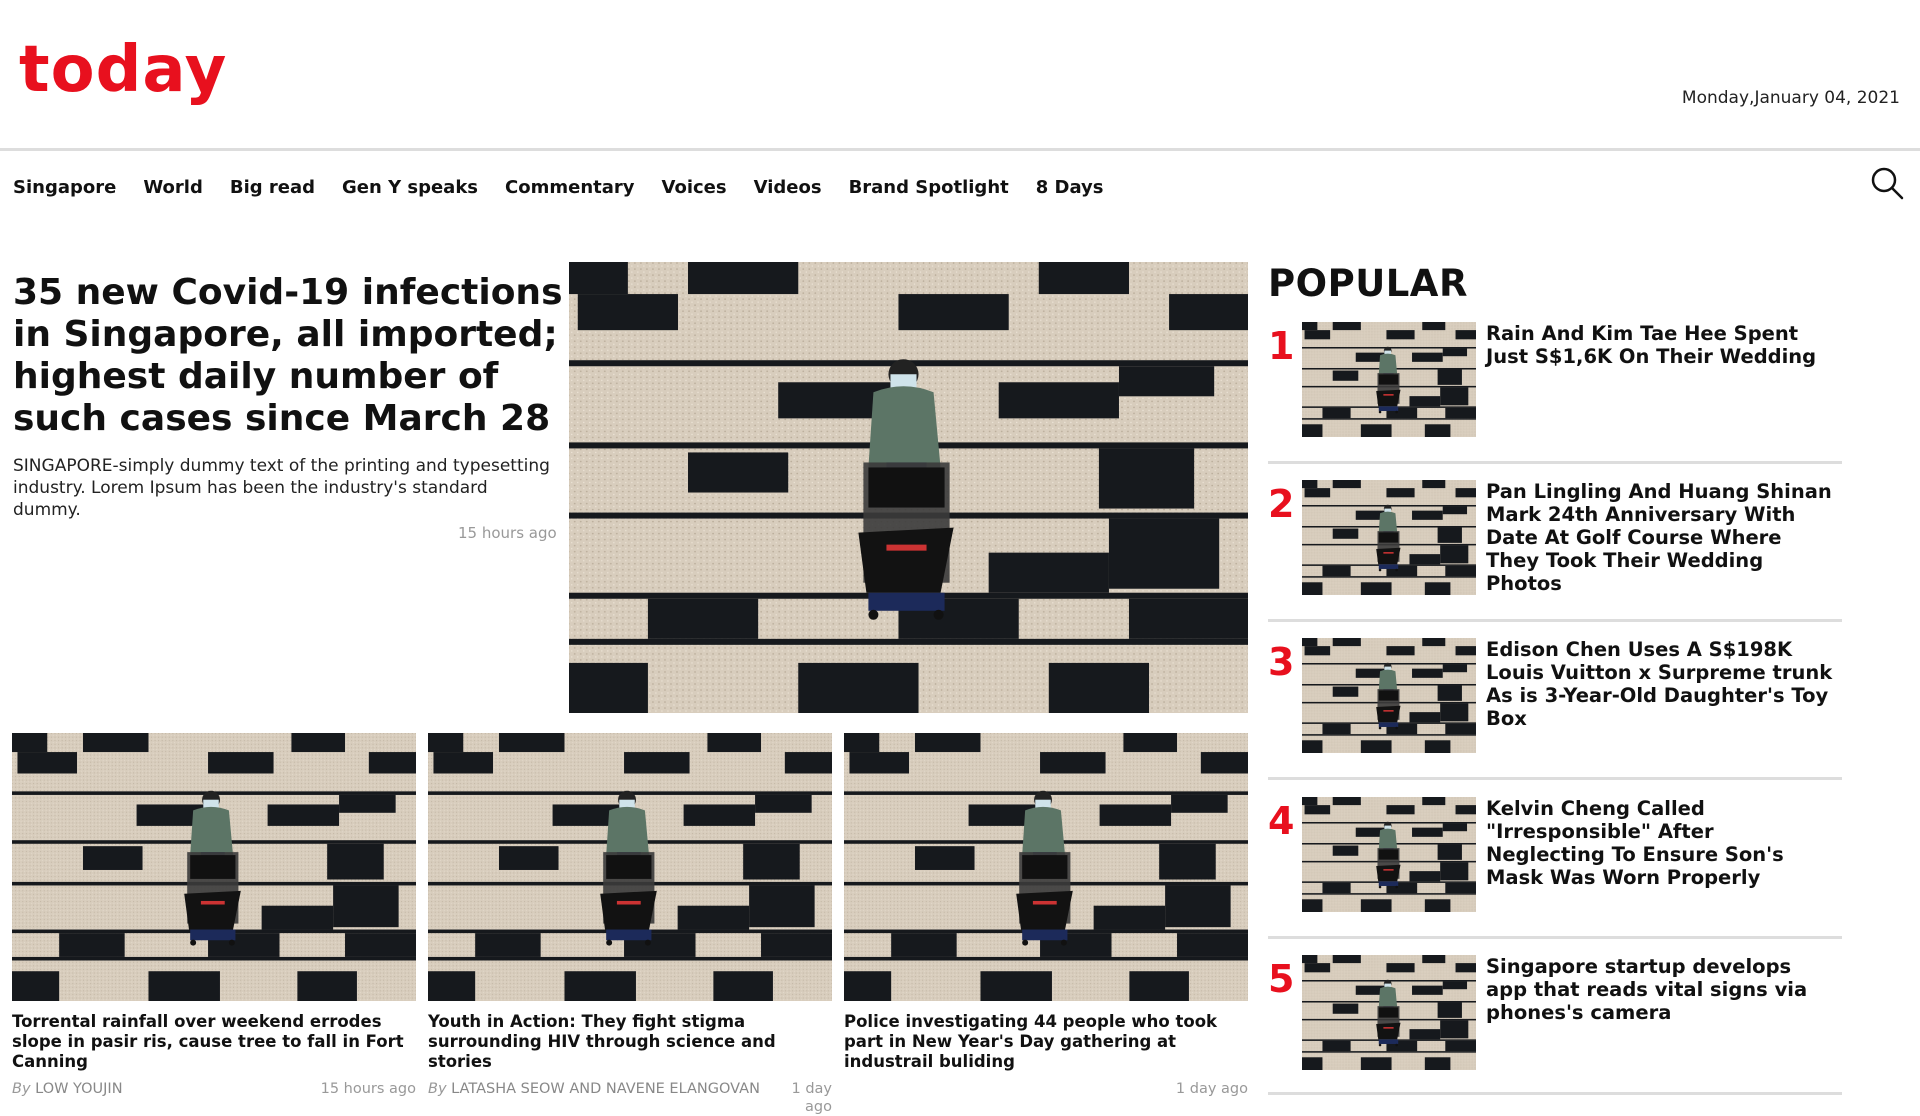  What do you see at coordinates (1281, 979) in the screenshot?
I see `popular-rank: 5` at bounding box center [1281, 979].